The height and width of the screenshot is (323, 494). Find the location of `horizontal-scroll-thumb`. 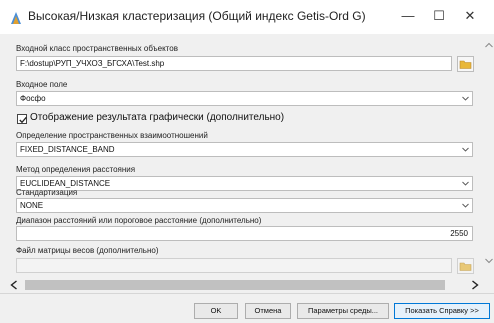

horizontal-scroll-thumb is located at coordinates (235, 285).